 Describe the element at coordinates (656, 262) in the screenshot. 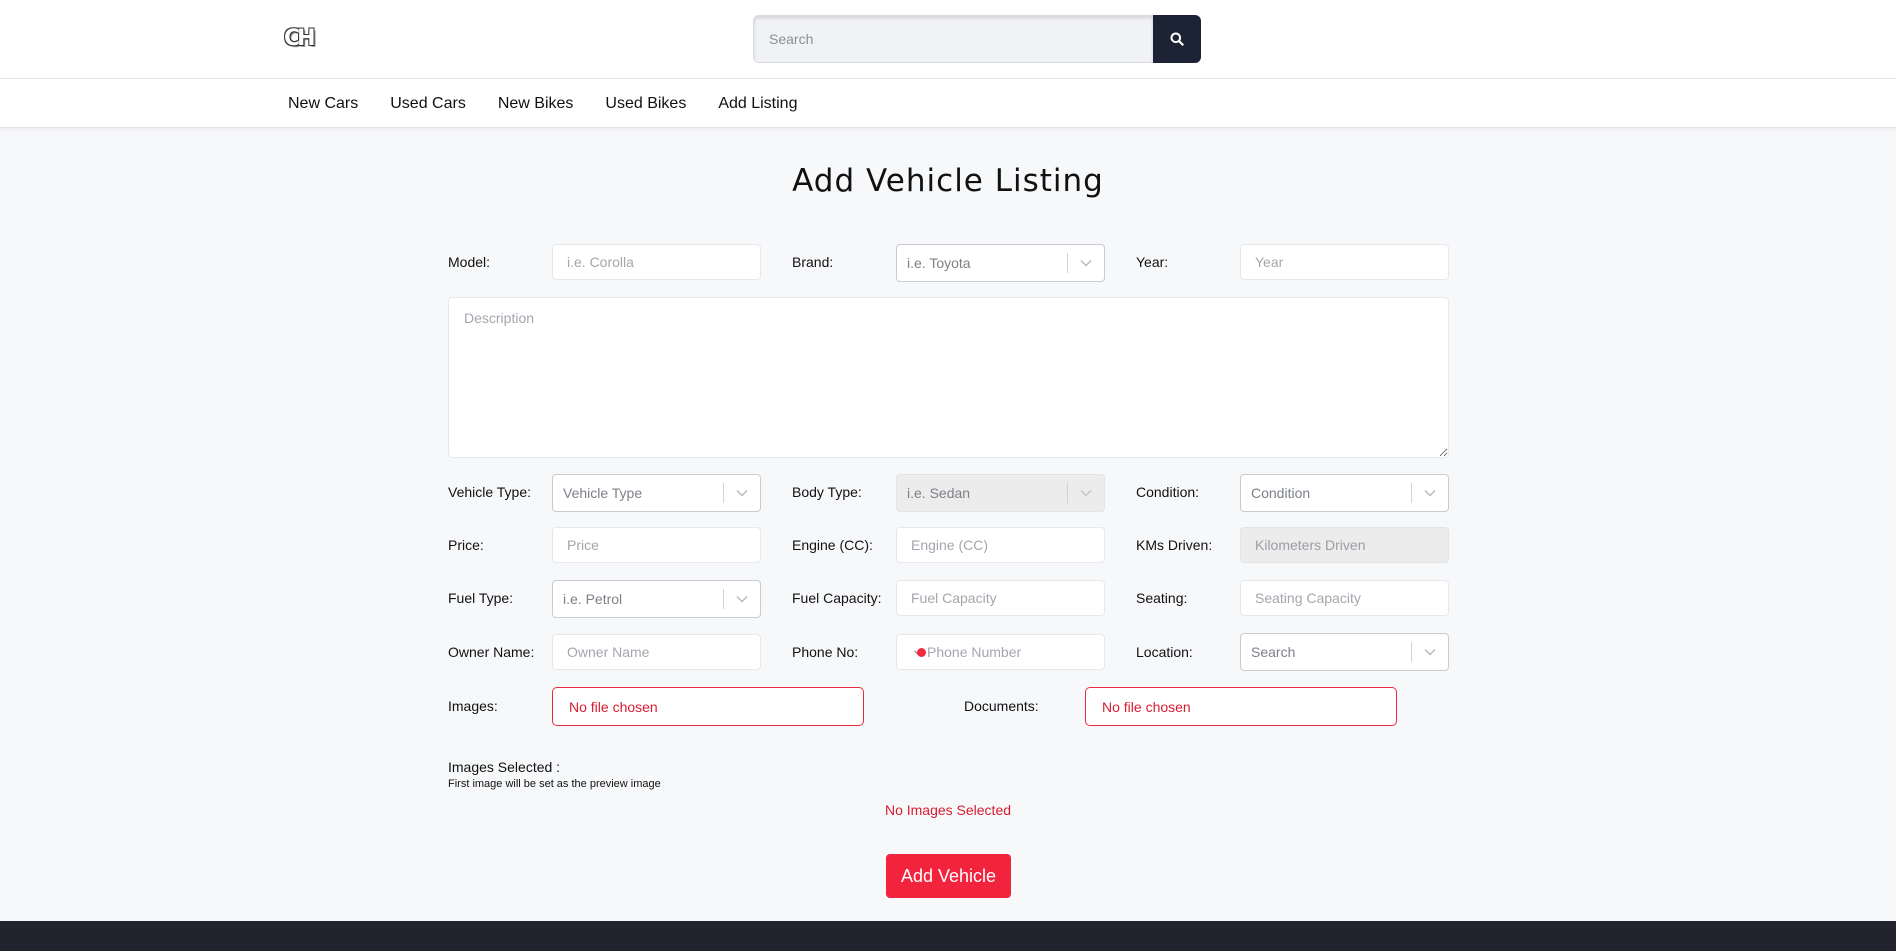

I see `model-input` at that location.